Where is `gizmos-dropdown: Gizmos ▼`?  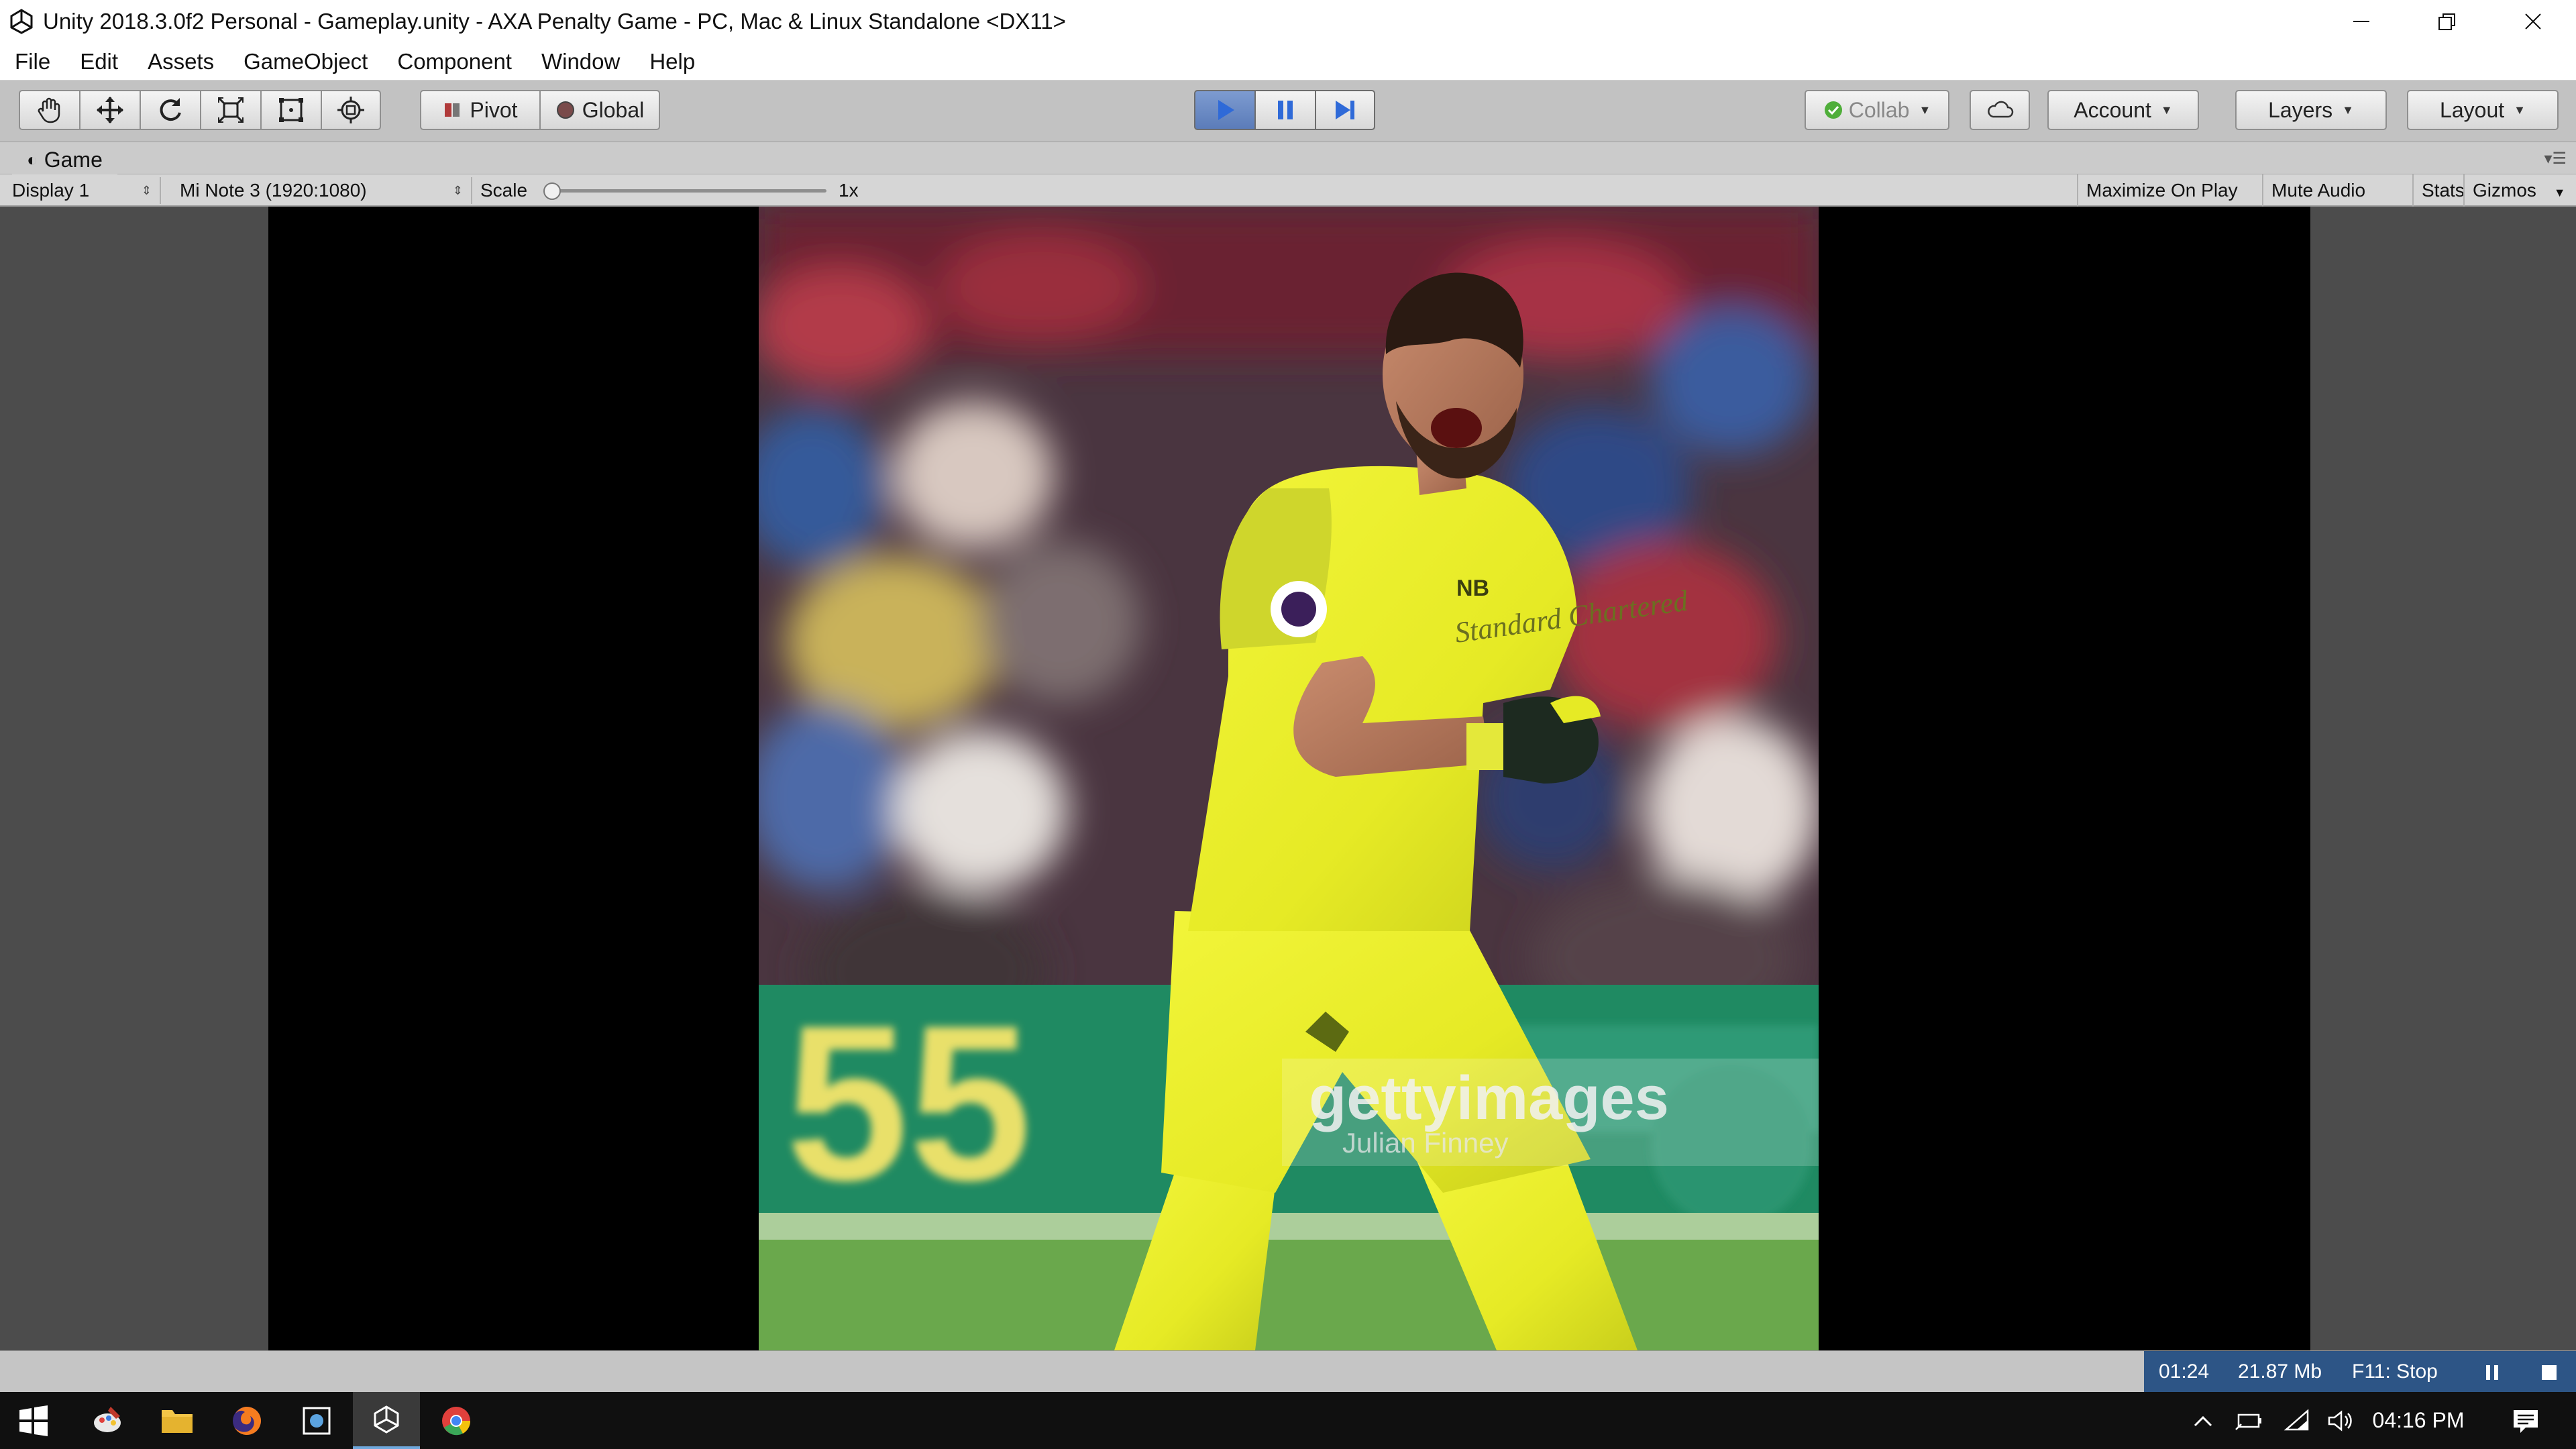
gizmos-dropdown: Gizmos ▼ is located at coordinates (2518, 190).